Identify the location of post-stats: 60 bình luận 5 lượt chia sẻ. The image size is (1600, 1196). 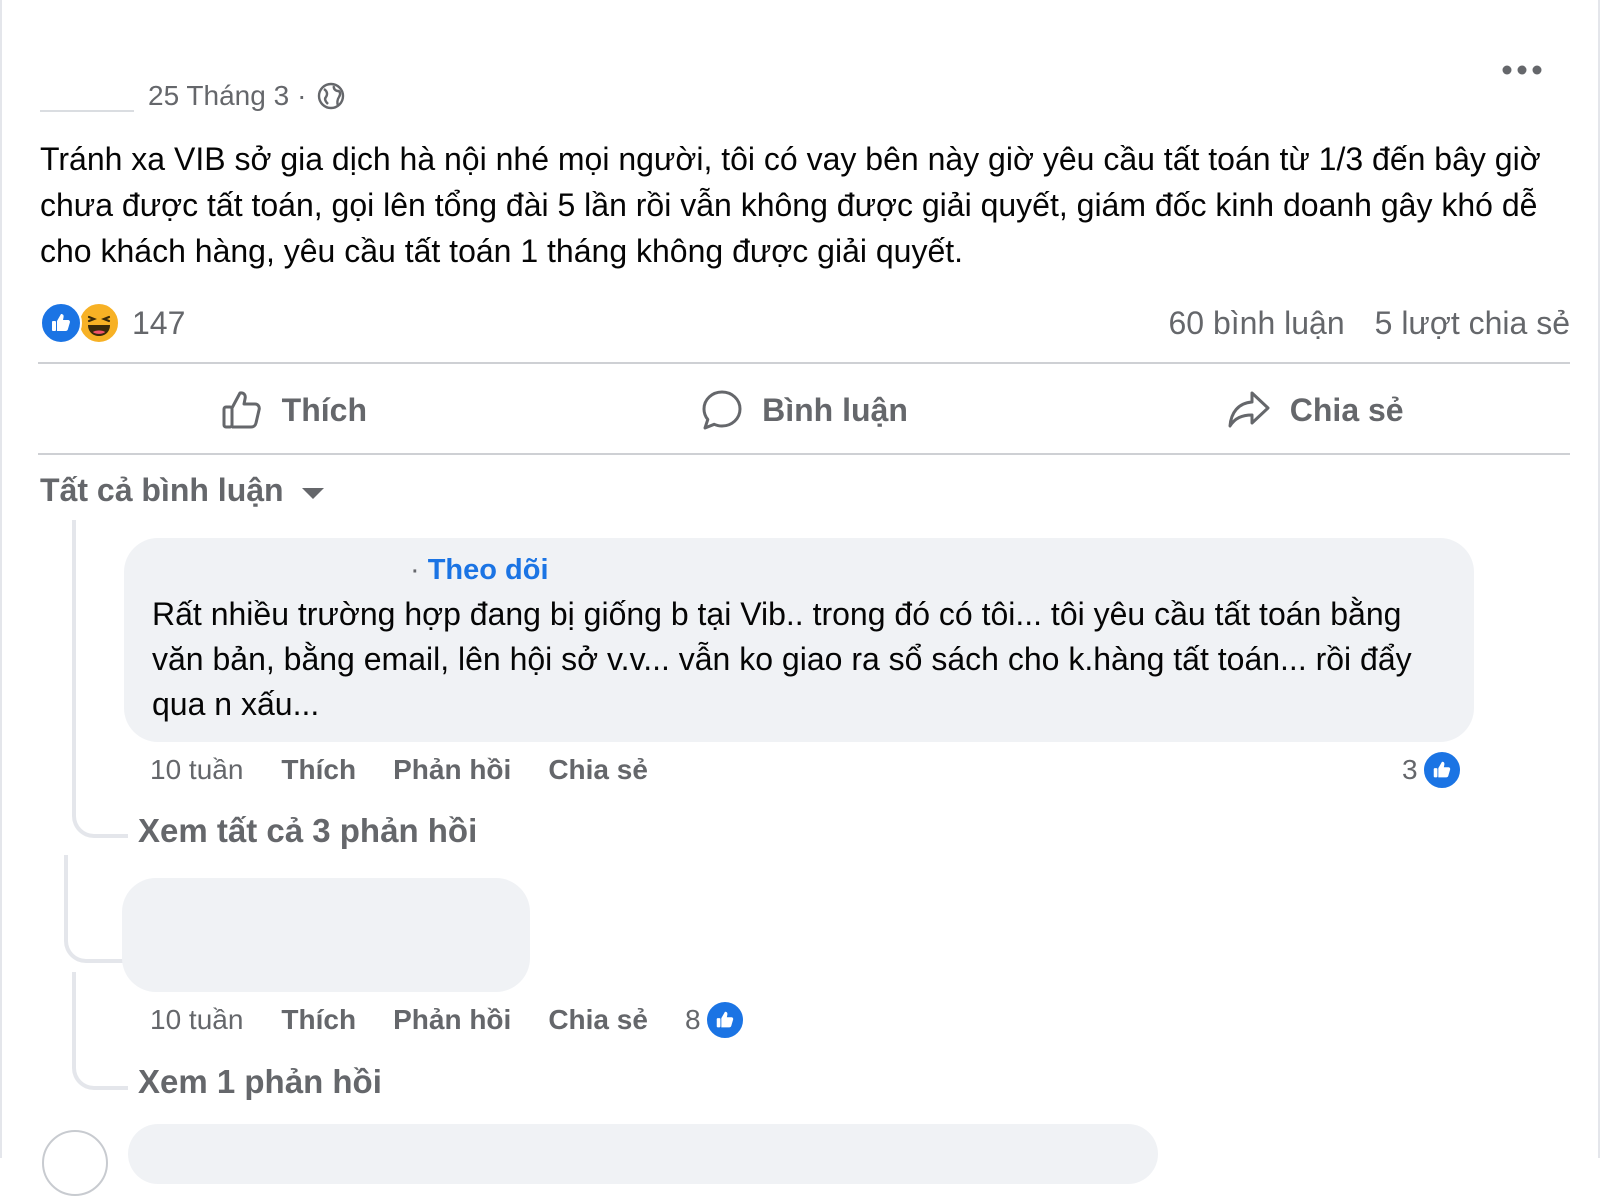
(1369, 323).